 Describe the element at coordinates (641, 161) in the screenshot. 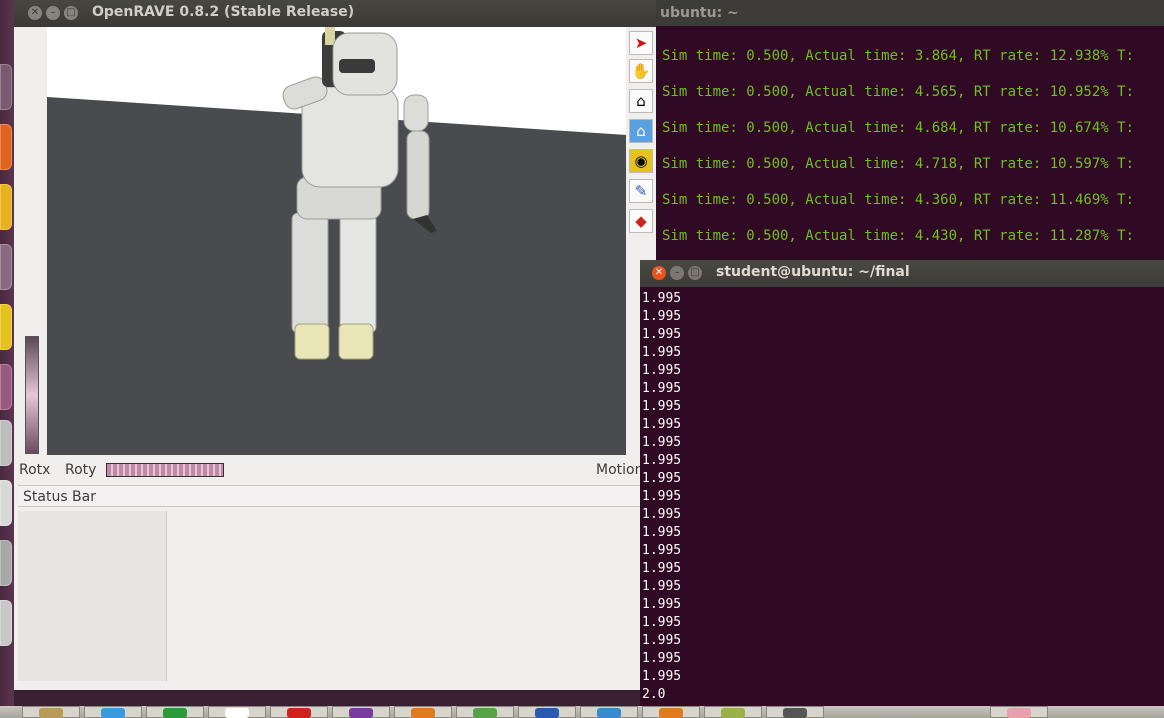

I see `eye-view-icon: ◉` at that location.